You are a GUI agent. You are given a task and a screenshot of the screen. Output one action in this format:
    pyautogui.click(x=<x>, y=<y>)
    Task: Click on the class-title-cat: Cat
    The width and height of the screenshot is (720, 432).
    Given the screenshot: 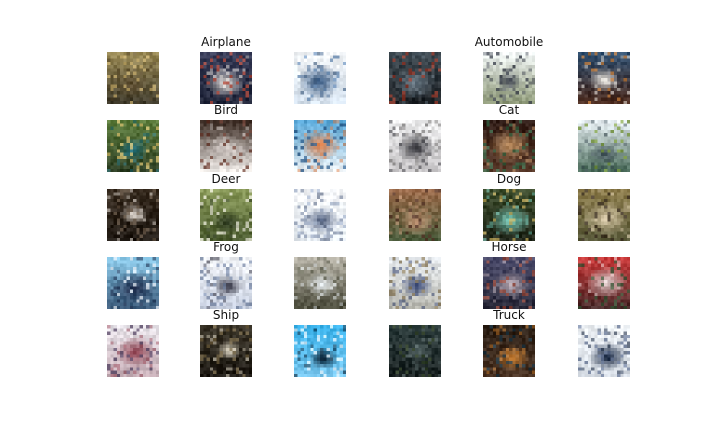 What is the action you would take?
    pyautogui.click(x=509, y=110)
    